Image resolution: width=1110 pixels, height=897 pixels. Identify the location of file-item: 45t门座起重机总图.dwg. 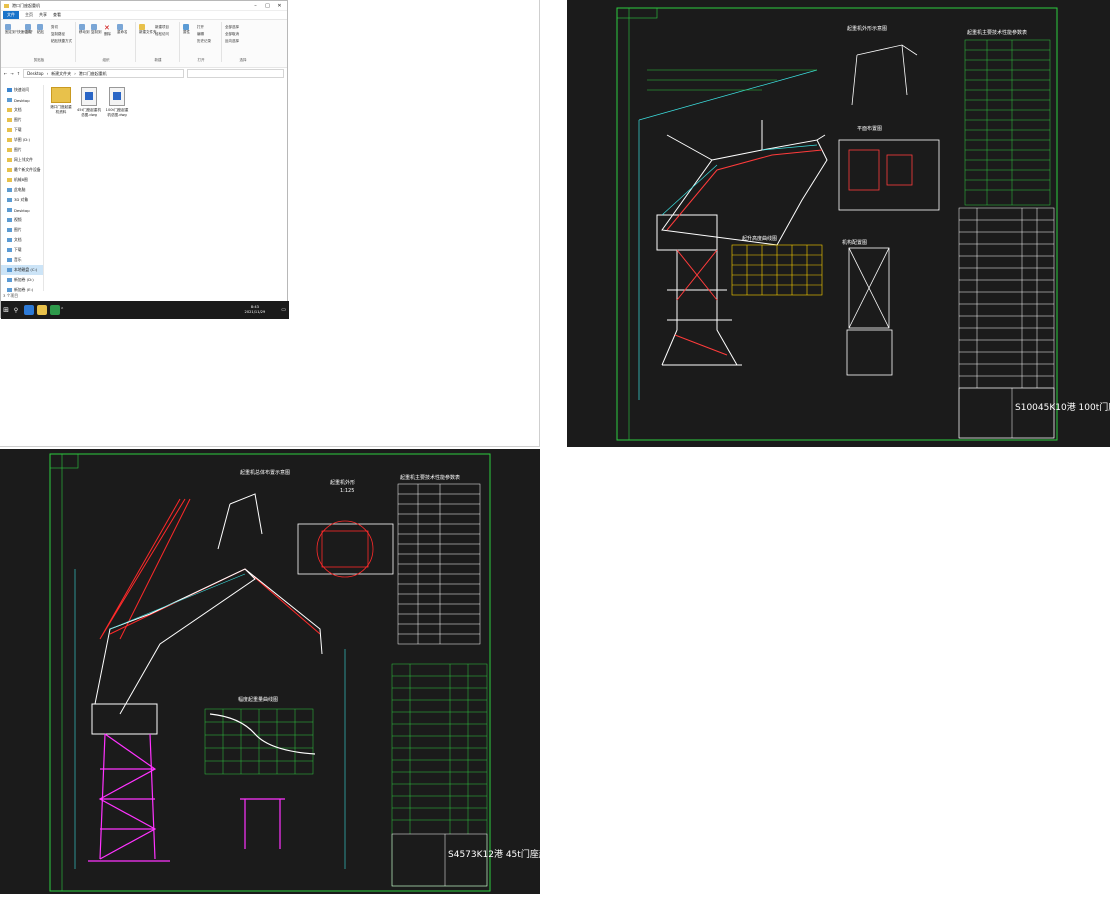
(89, 102).